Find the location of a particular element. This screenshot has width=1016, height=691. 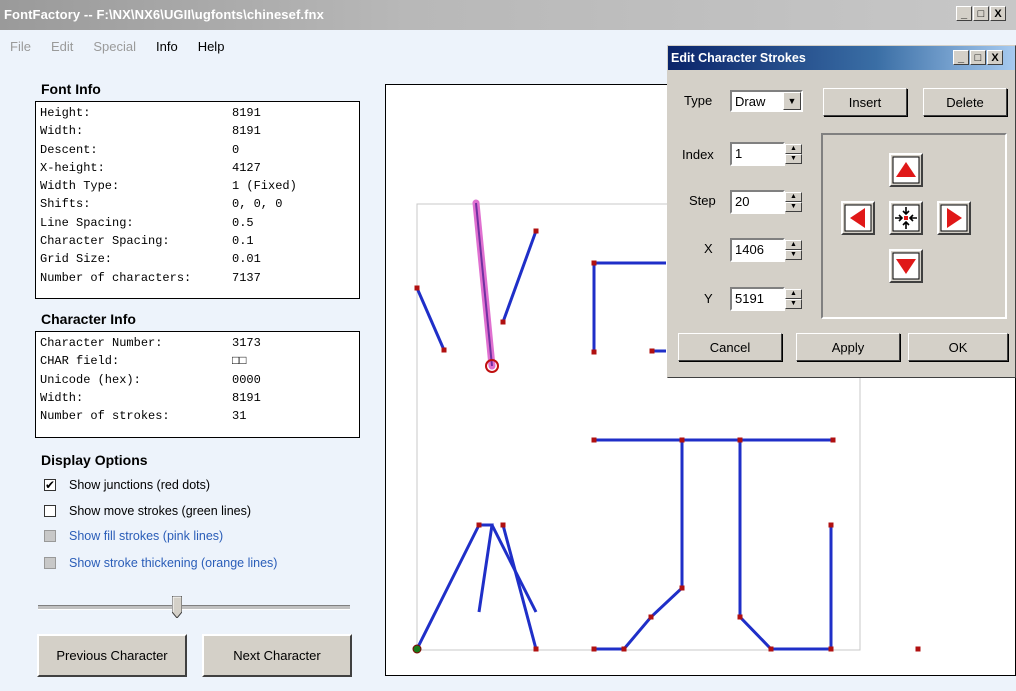

info-value: 7137 is located at coordinates (246, 277).